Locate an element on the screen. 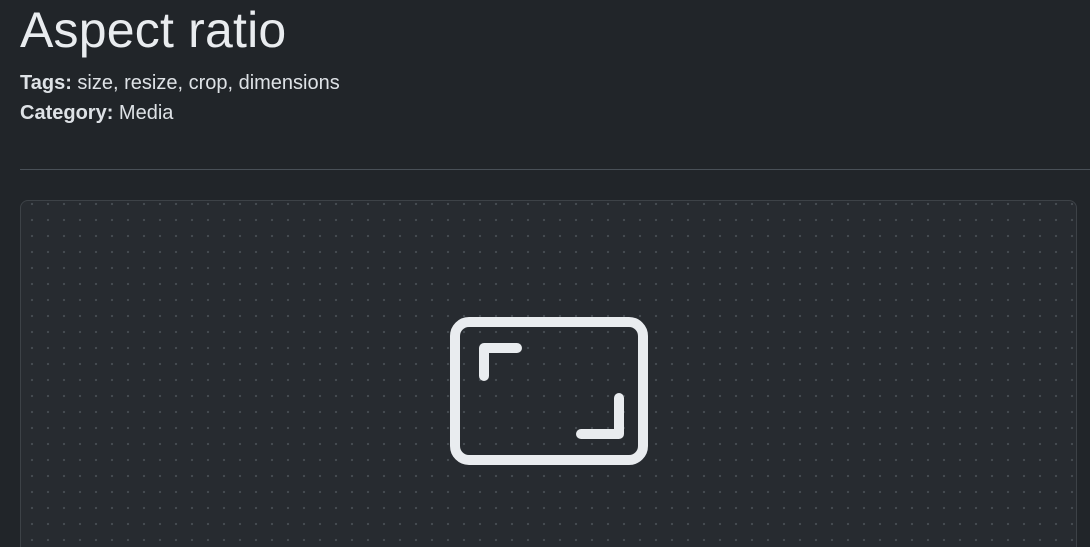 The width and height of the screenshot is (1090, 547). tags-row: Tags: size, resize, crop, dimensions is located at coordinates (180, 83).